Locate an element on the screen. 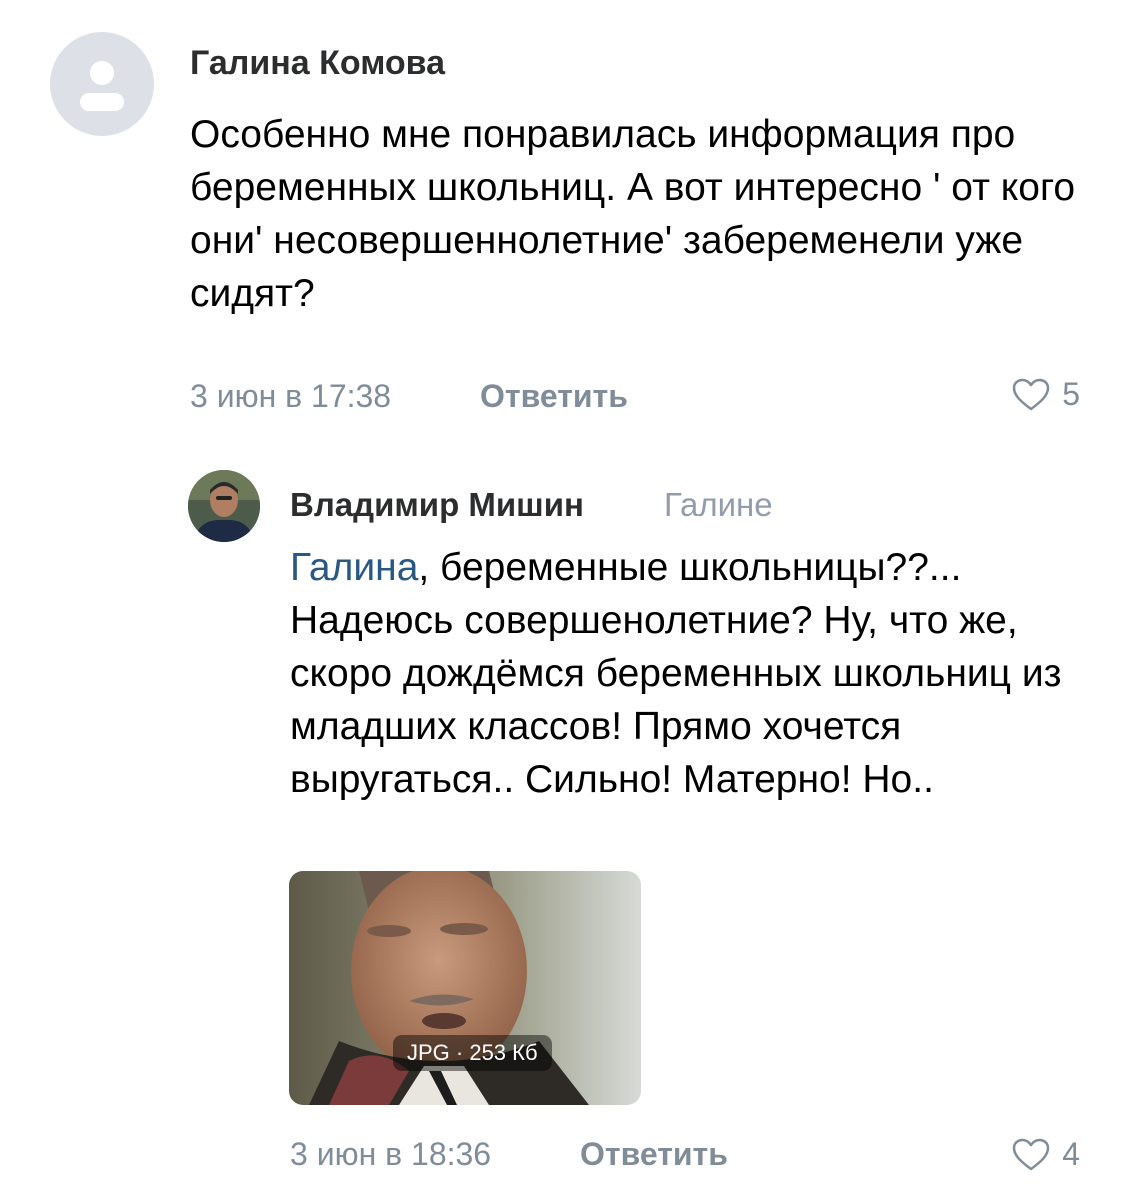  attachment-badge: JPG · 253 Кб is located at coordinates (472, 1053).